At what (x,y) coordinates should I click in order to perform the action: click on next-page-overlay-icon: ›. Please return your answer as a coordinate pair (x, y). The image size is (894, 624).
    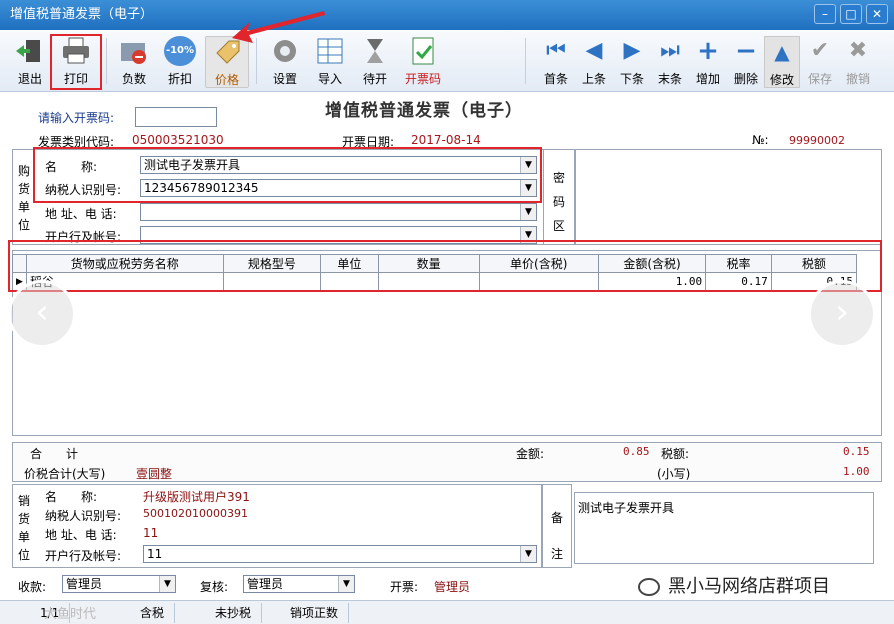
    Looking at the image, I should click on (842, 314).